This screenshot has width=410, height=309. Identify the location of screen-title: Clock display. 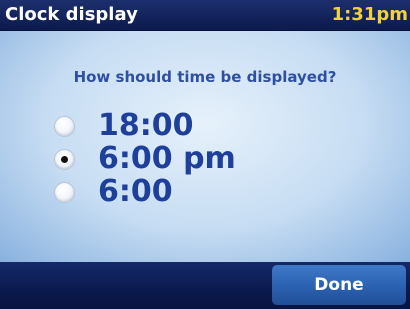
(71, 14).